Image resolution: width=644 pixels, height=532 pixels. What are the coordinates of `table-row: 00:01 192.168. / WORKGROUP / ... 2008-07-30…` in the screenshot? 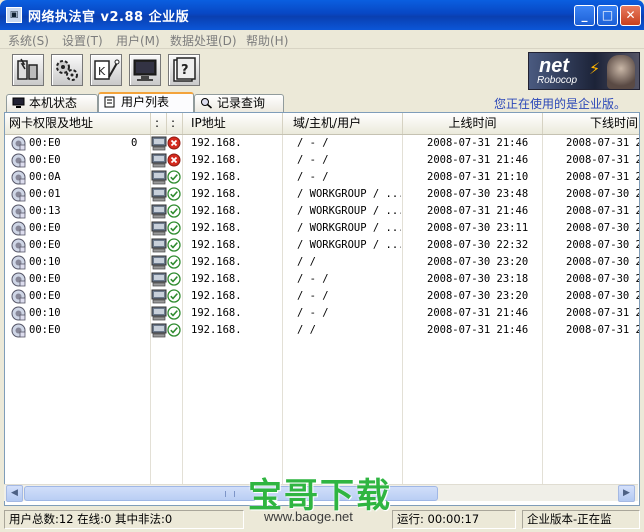 It's located at (322, 194).